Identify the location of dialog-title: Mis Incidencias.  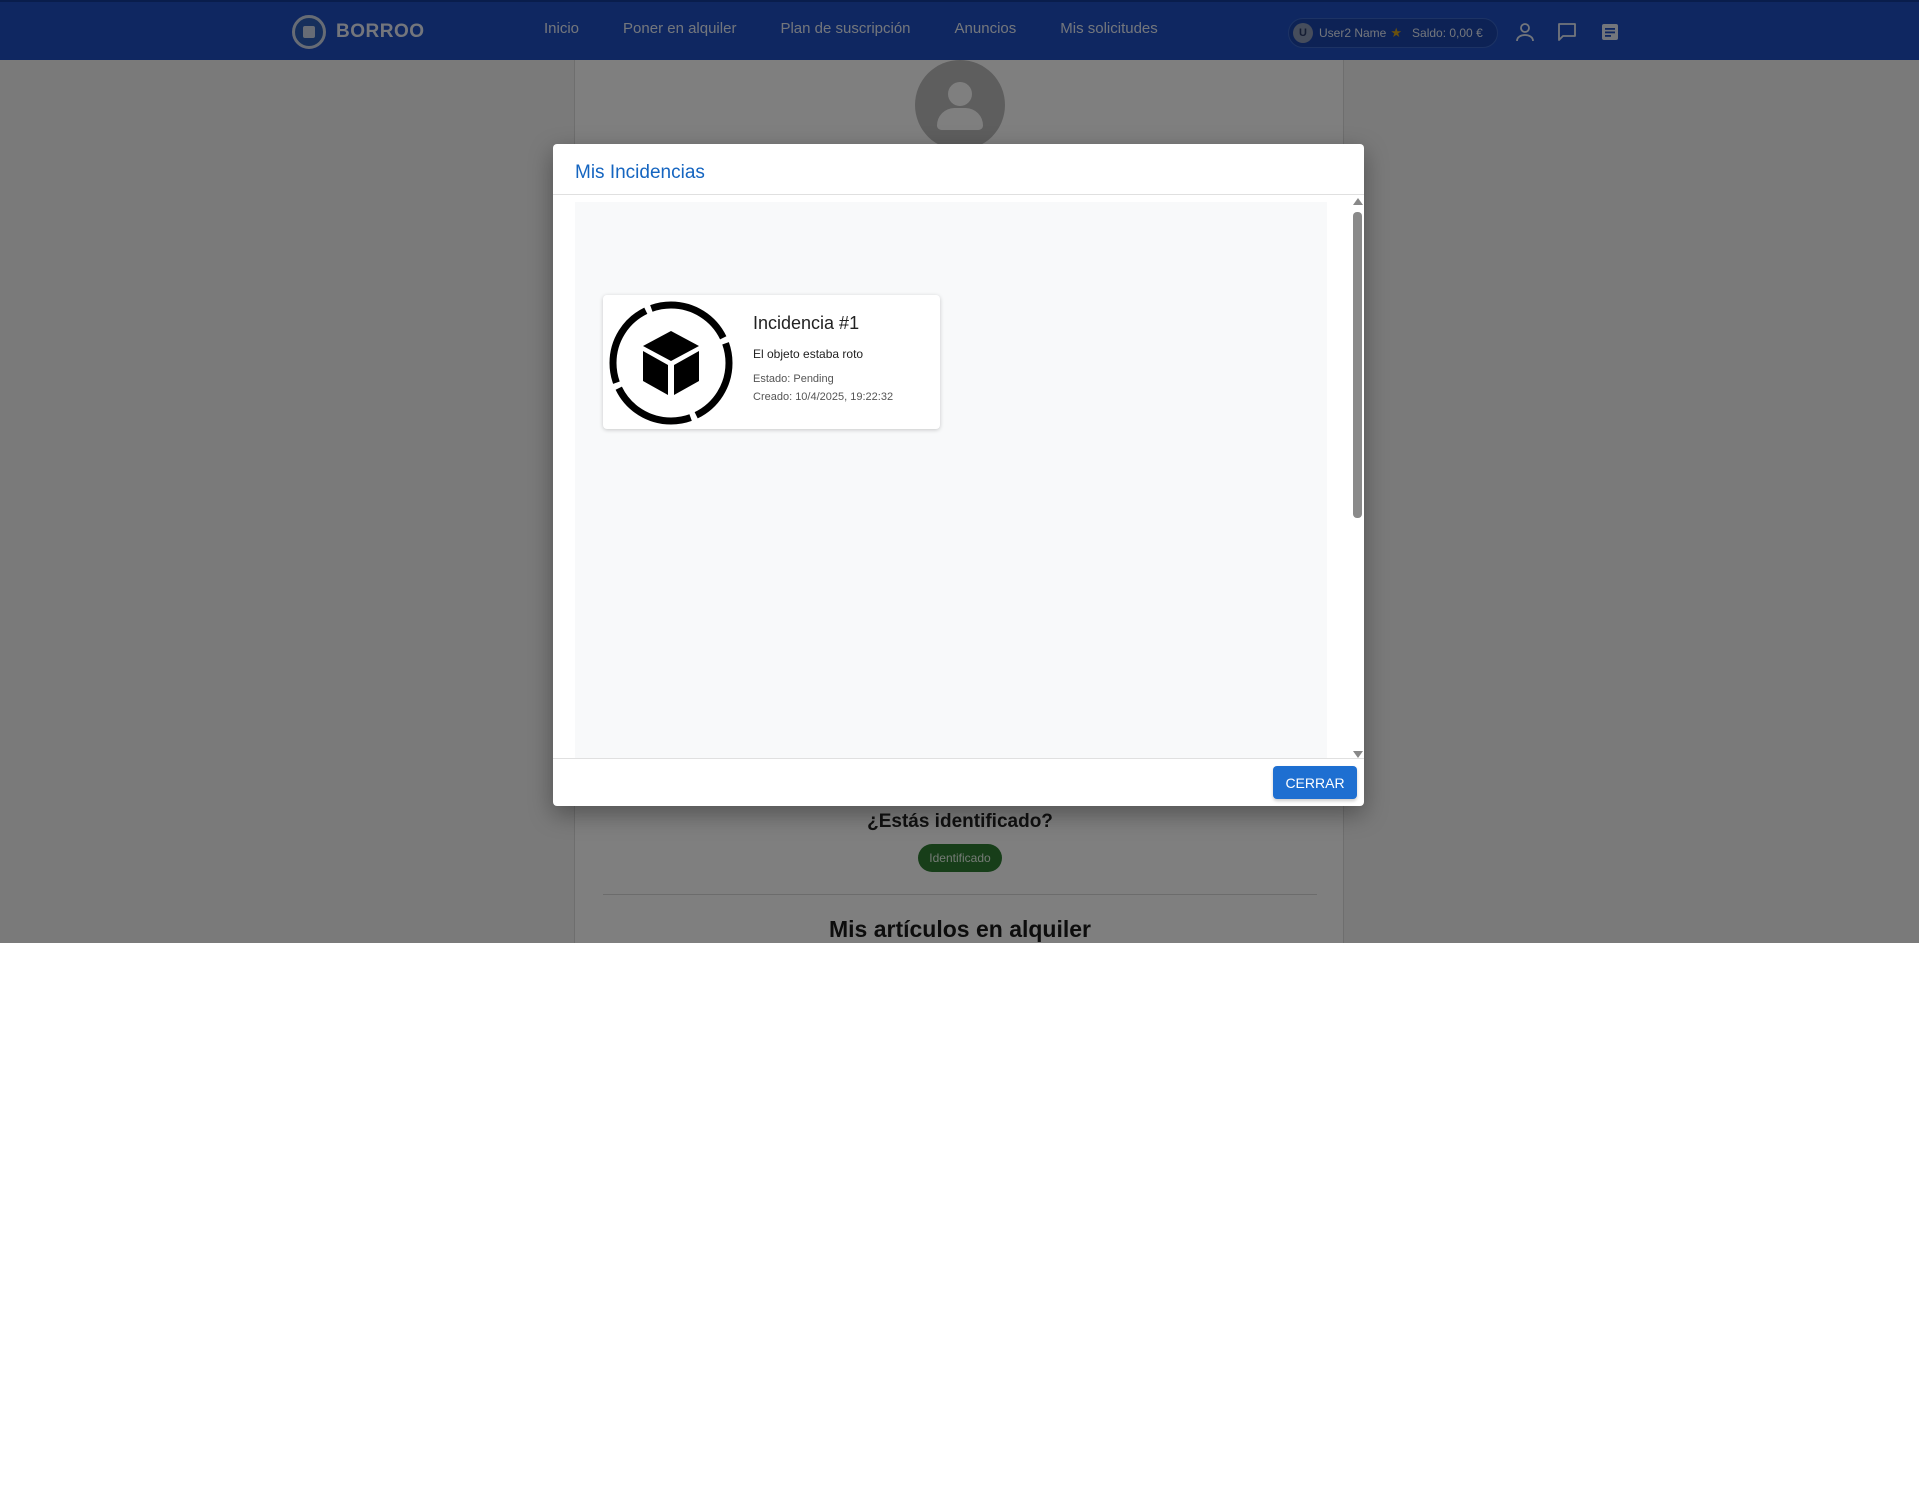
(640, 172).